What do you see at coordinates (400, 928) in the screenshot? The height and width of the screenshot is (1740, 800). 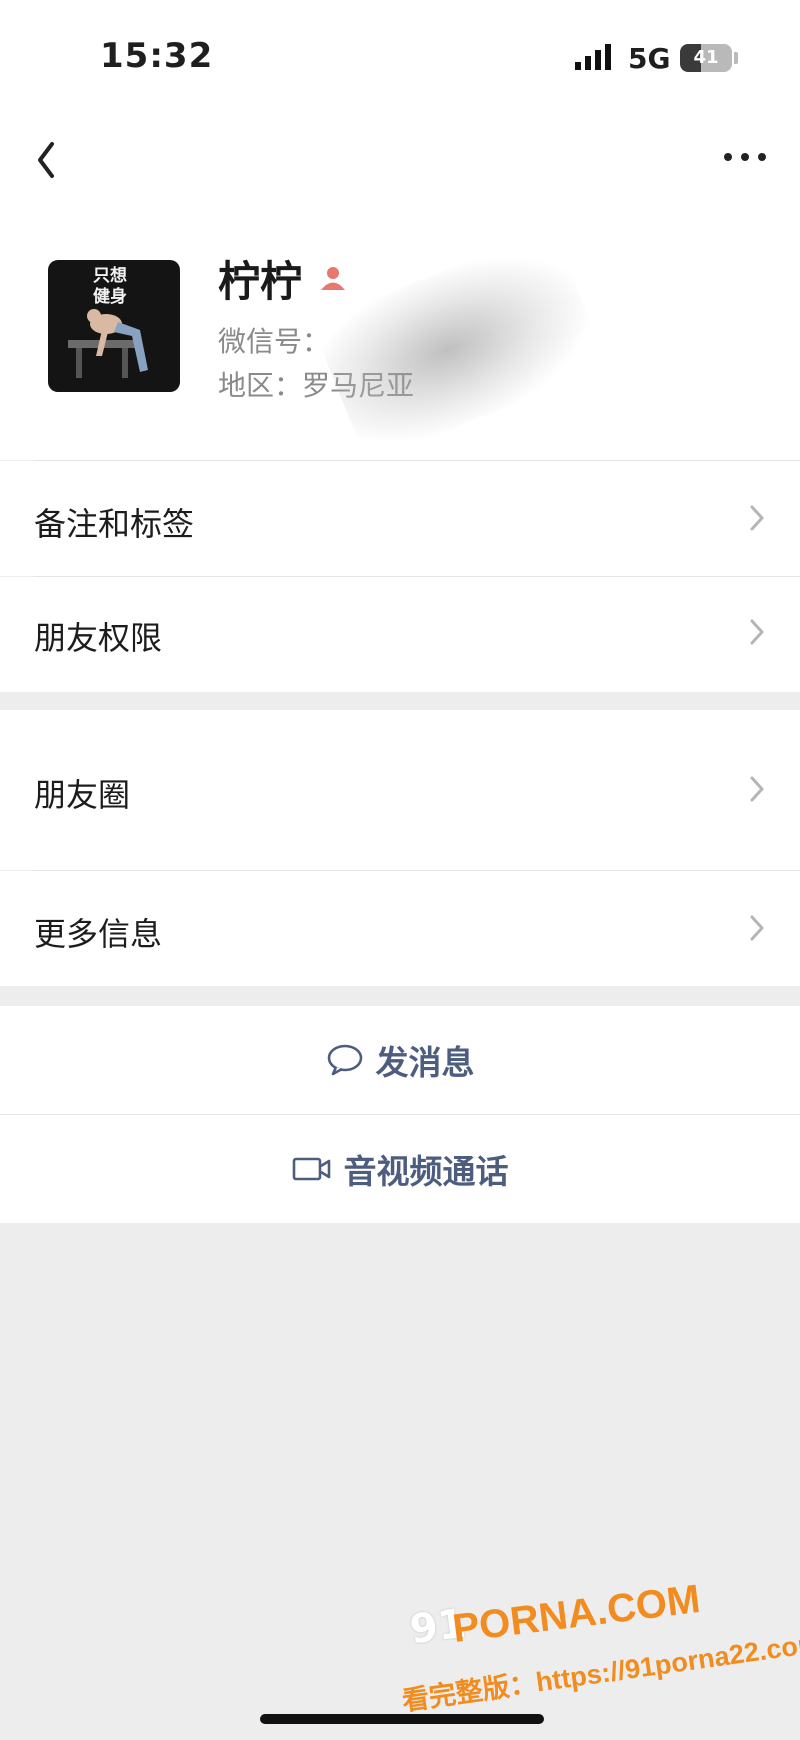 I see `menu-item-more-info: 更多信息` at bounding box center [400, 928].